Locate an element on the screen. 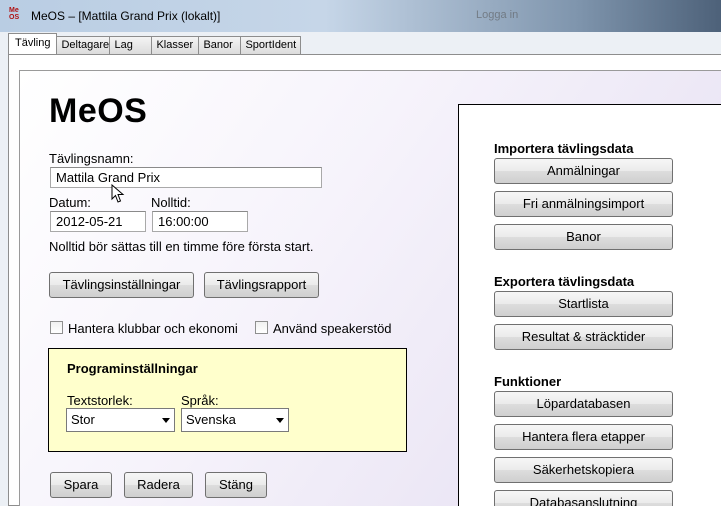 The image size is (721, 506). language-value: Svenska is located at coordinates (211, 419).